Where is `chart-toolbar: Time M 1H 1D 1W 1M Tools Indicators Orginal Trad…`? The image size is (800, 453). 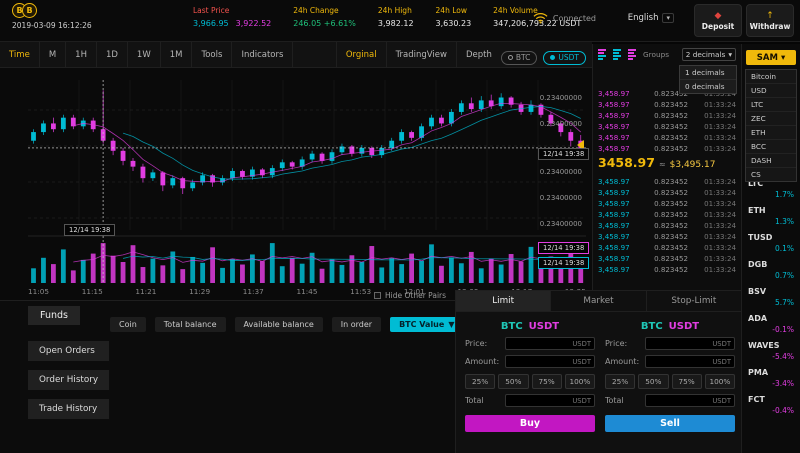 chart-toolbar: Time M 1H 1D 1W 1M Tools Indicators Orginal Trad… is located at coordinates (296, 55).